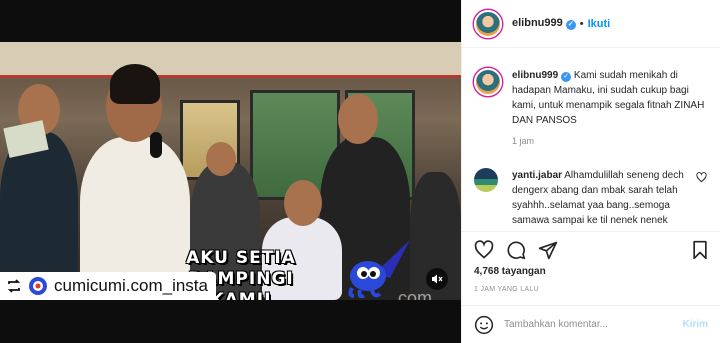 This screenshot has width=720, height=343. What do you see at coordinates (594, 324) in the screenshot?
I see `comment-input` at bounding box center [594, 324].